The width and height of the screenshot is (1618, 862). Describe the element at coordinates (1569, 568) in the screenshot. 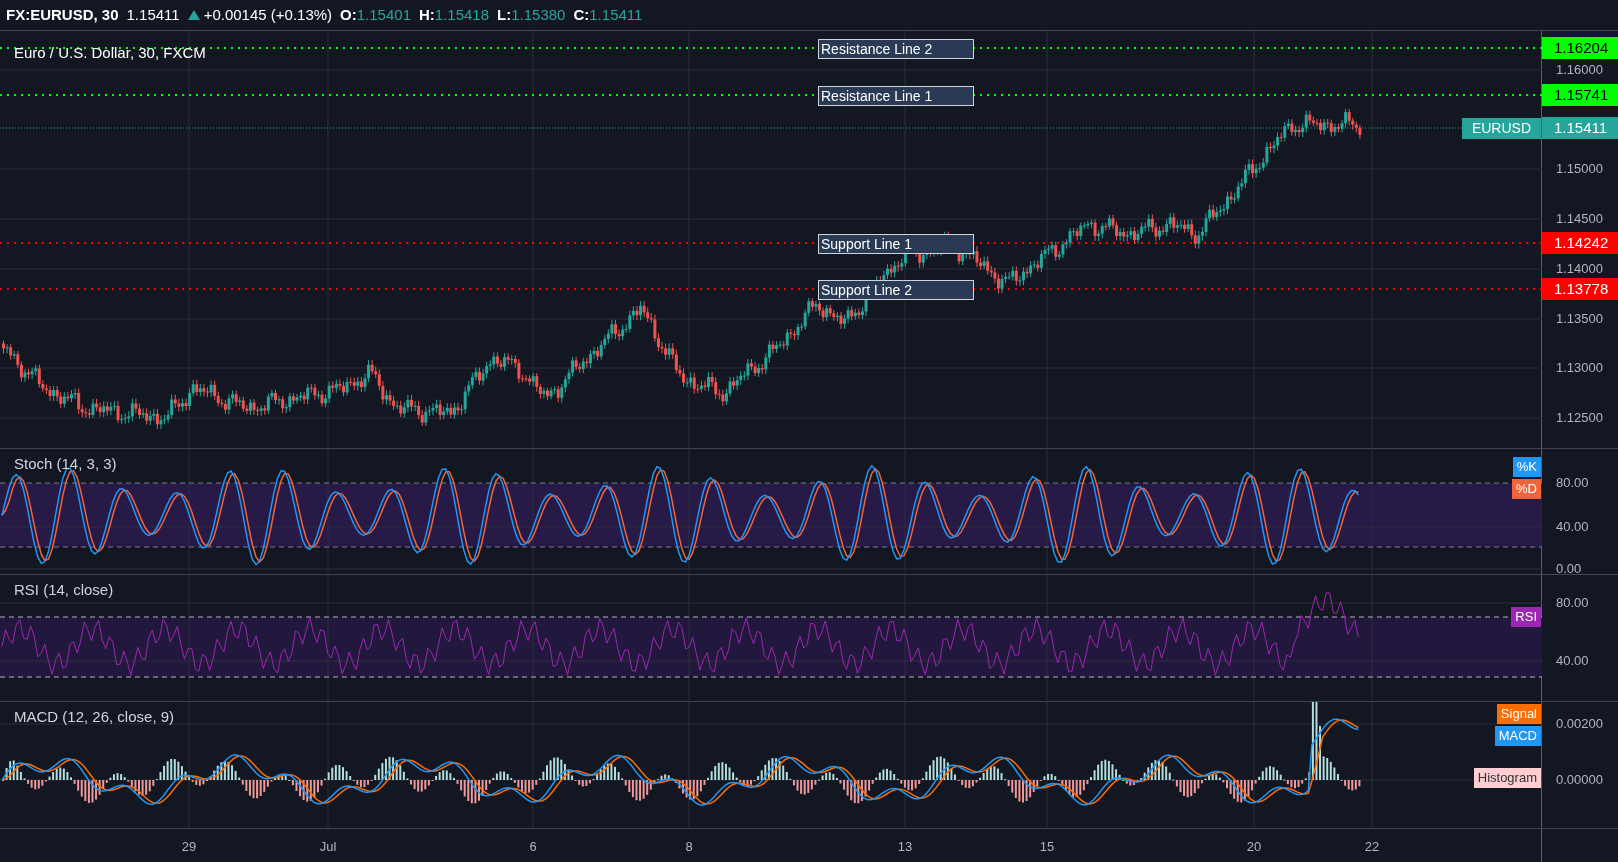

I see `axis-tick-label: 0.00` at that location.